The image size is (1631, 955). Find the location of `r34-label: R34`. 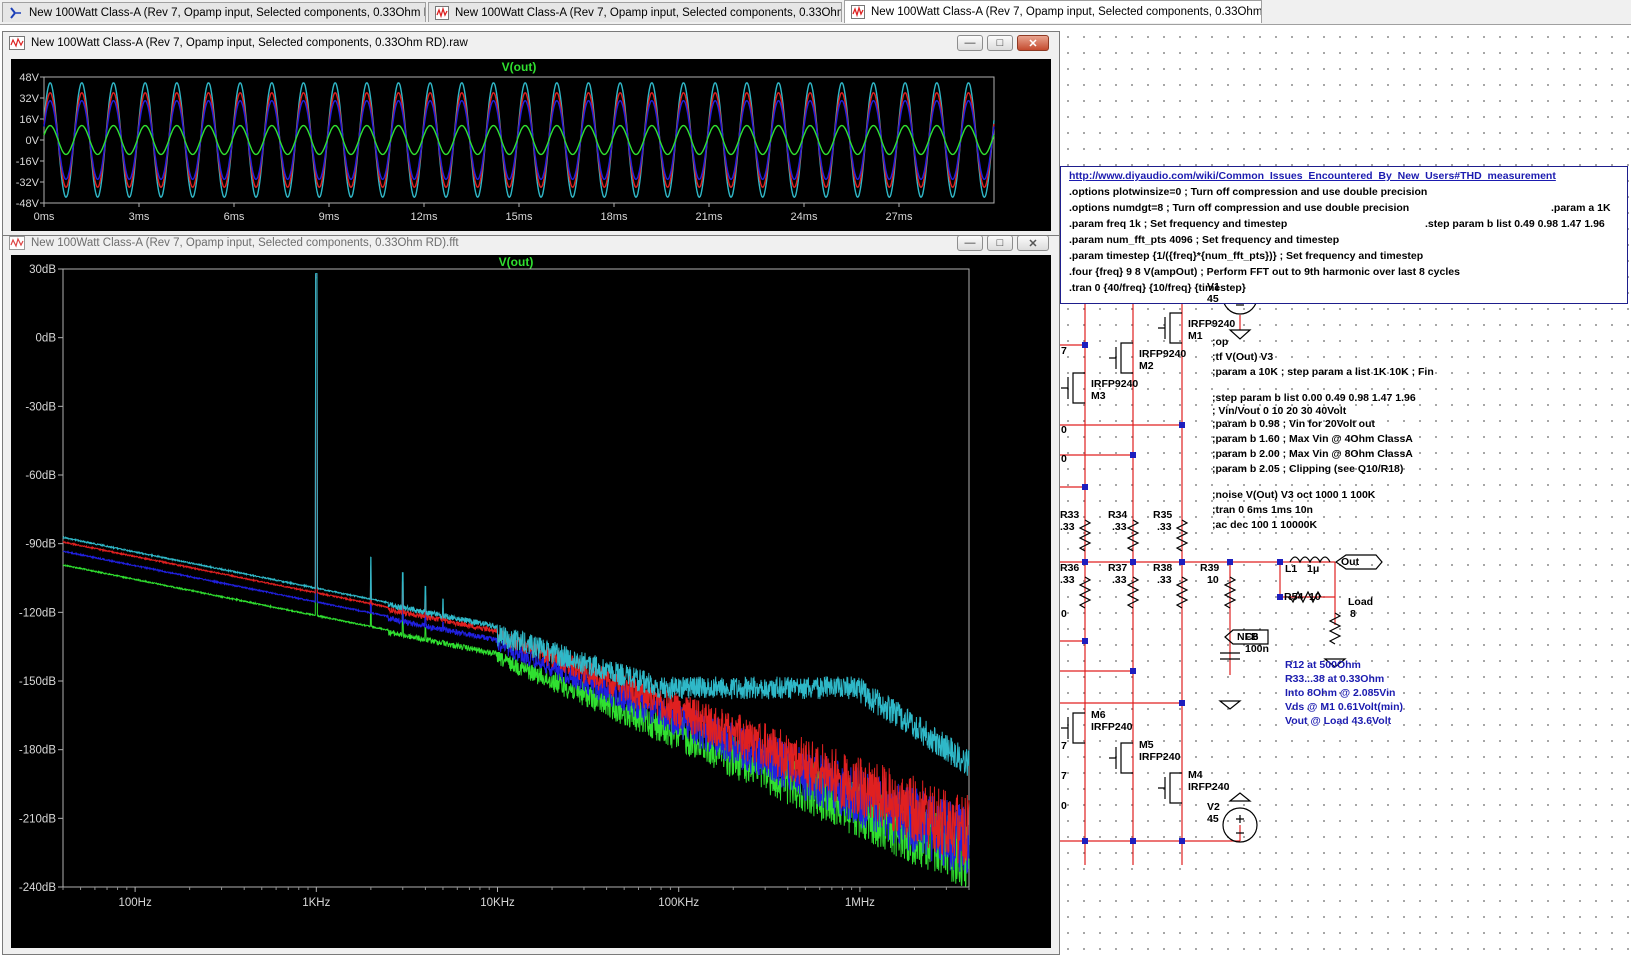

r34-label: R34 is located at coordinates (1117, 515).